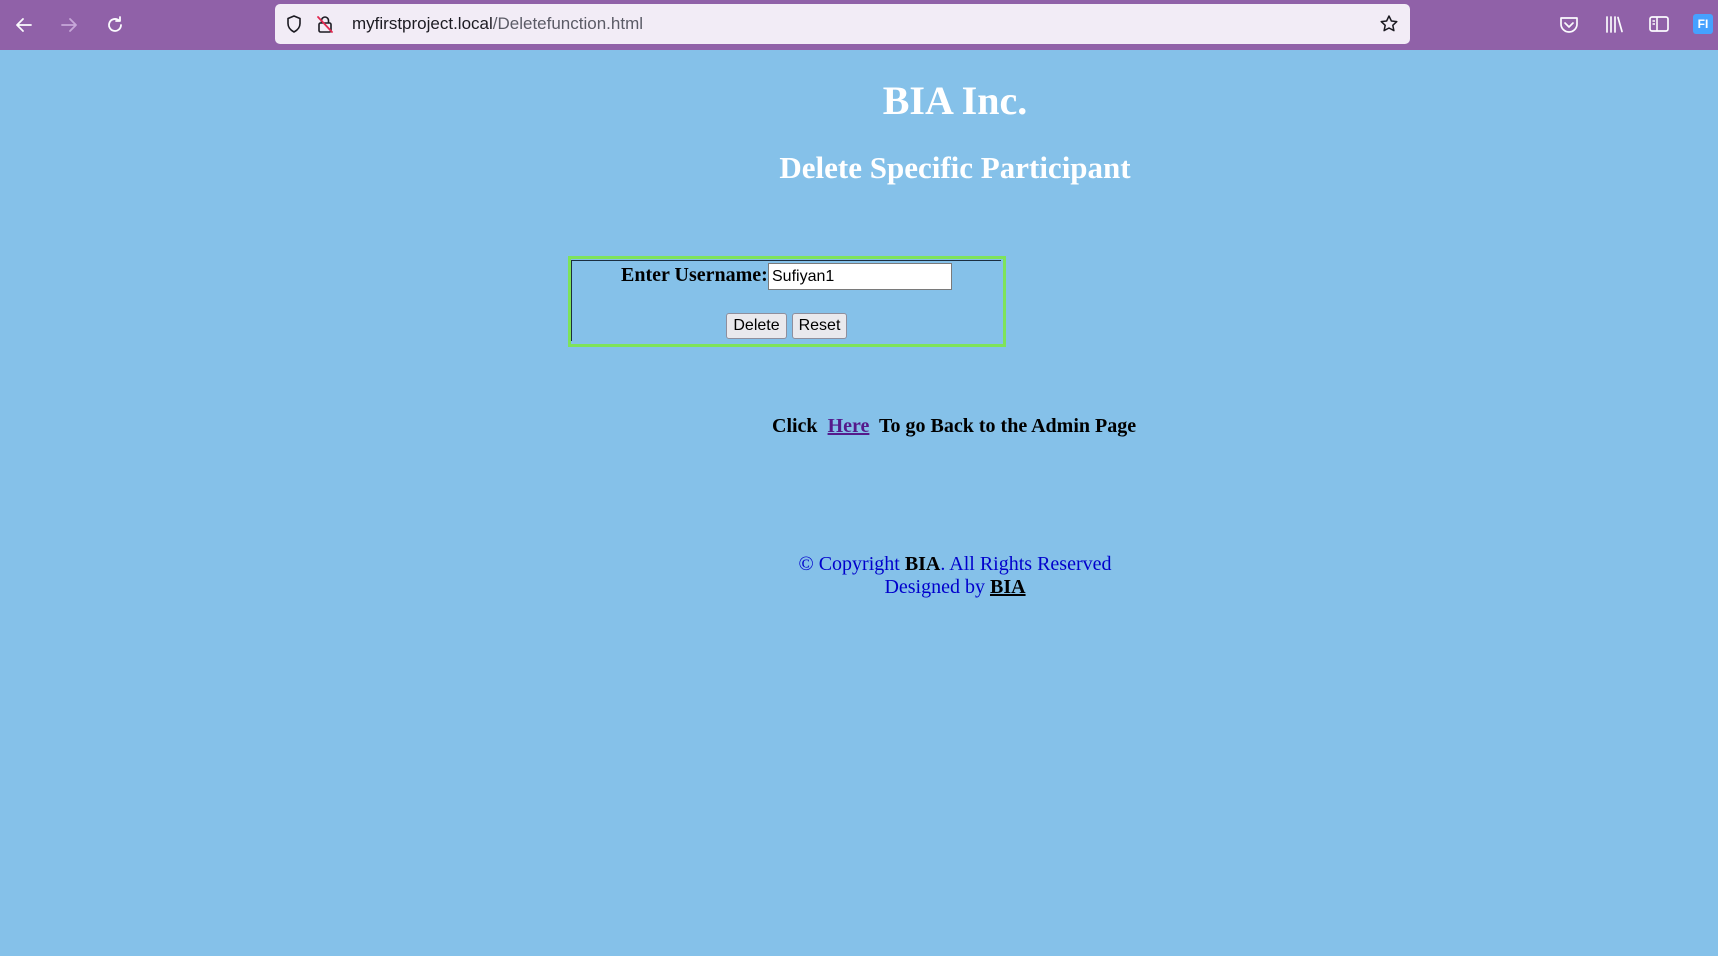 The width and height of the screenshot is (1718, 956). I want to click on designed-prefix: Designed by, so click(937, 587).